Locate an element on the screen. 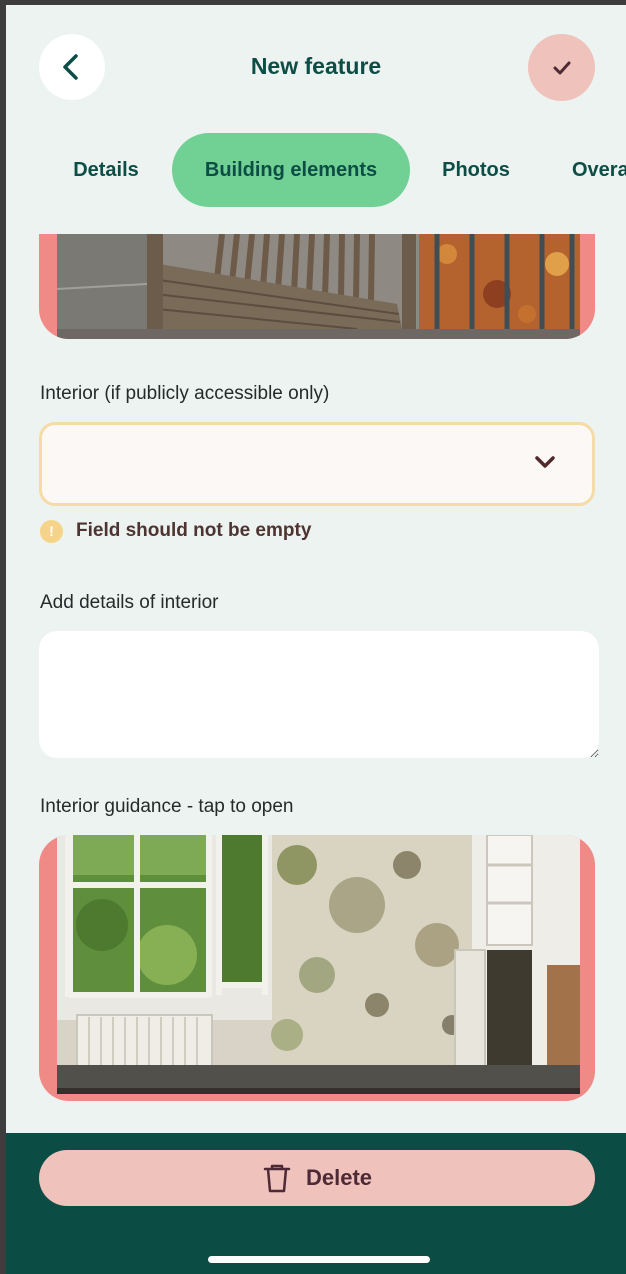  confirm-button is located at coordinates (561, 67).